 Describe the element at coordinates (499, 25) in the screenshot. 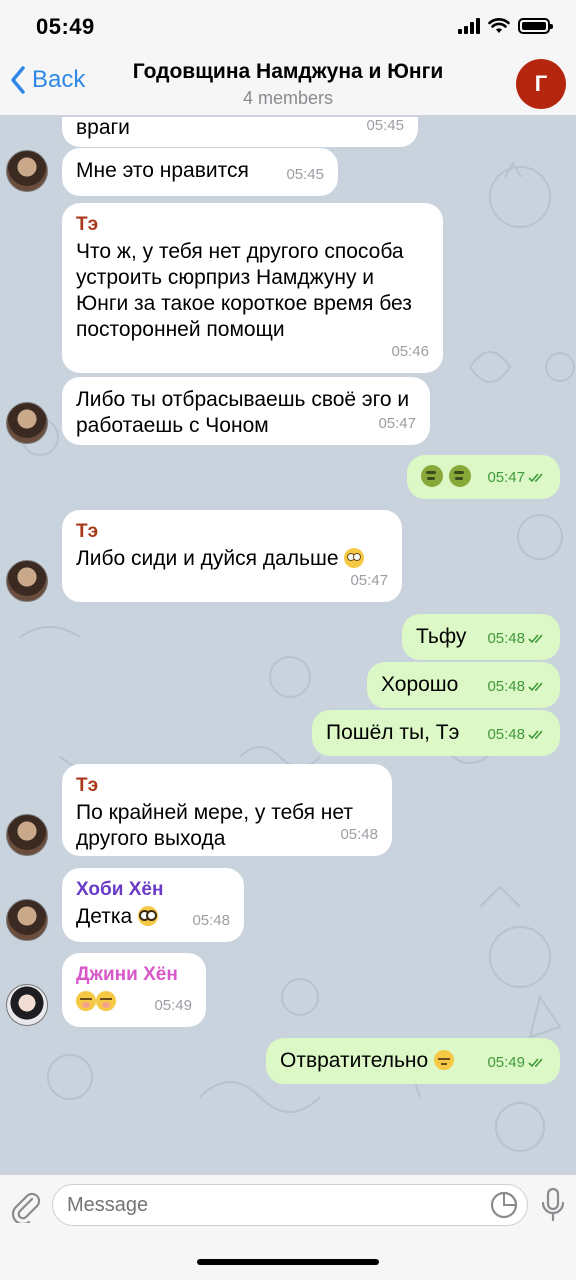

I see `wifi-icon` at that location.